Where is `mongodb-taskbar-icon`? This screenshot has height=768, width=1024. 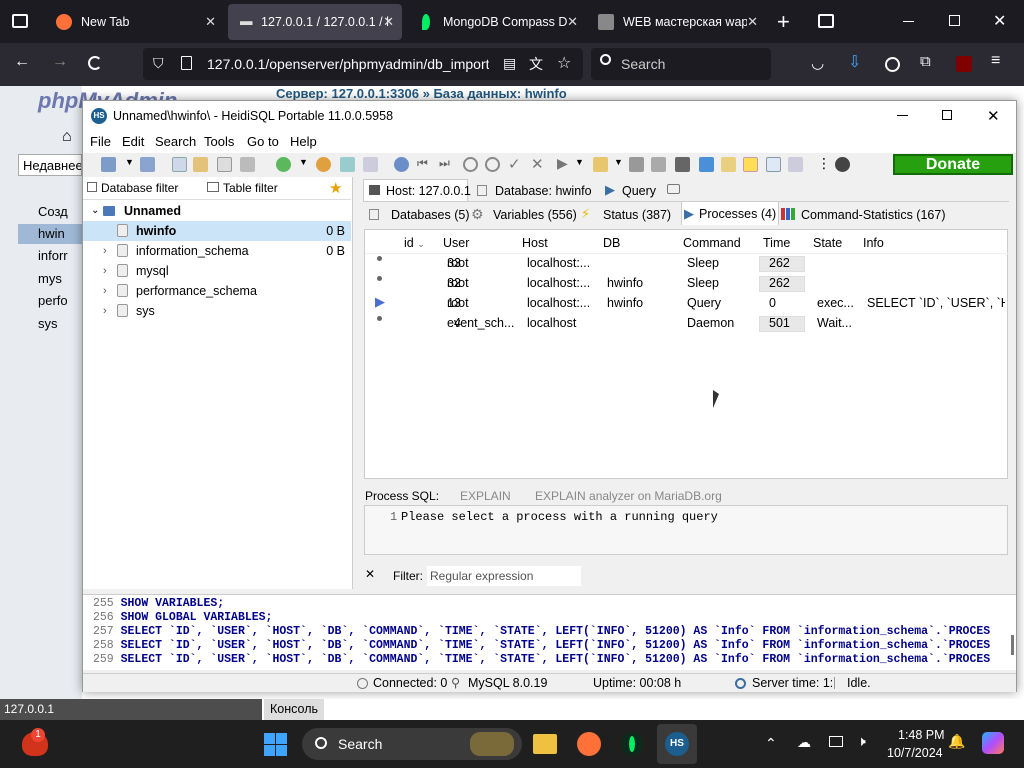 mongodb-taskbar-icon is located at coordinates (632, 744).